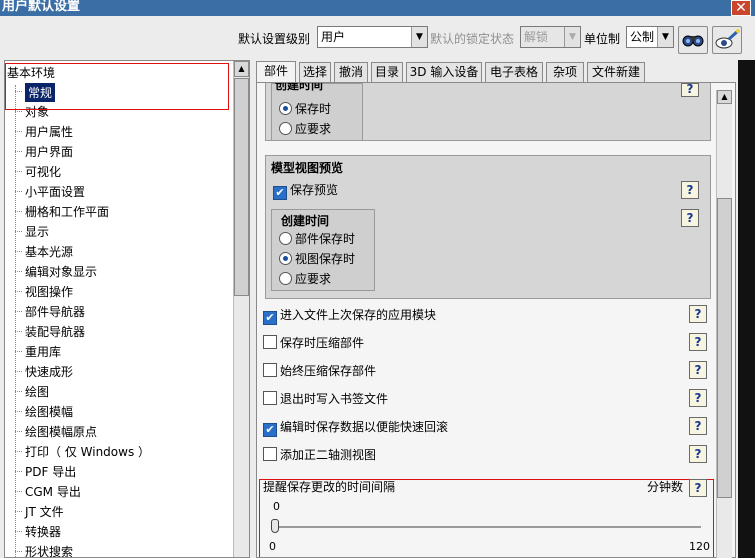 The image size is (755, 558). Describe the element at coordinates (43, 251) in the screenshot. I see `tree-item: 基本光源` at that location.